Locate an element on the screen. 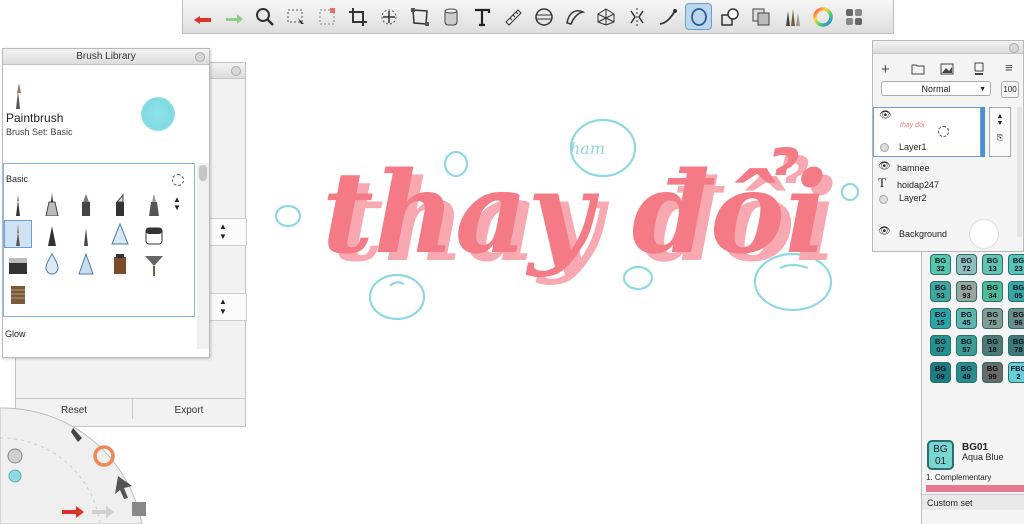 Image resolution: width=1024 pixels, height=524 pixels. copic-swatch: BG 18 is located at coordinates (992, 345).